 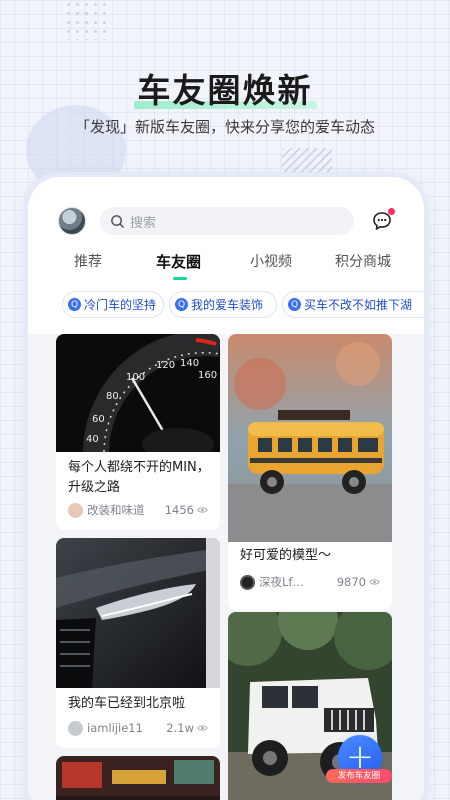 I want to click on svg-text: 60, so click(x=98, y=419).